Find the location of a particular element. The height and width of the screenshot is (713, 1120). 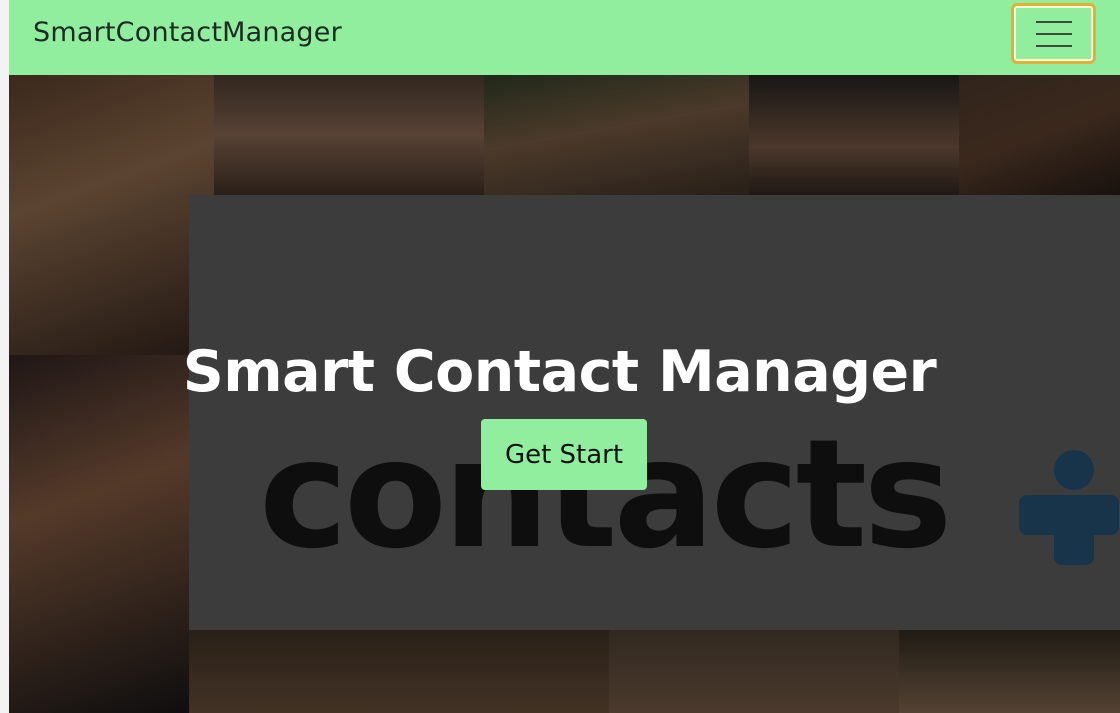

page-gutter is located at coordinates (4, 356).